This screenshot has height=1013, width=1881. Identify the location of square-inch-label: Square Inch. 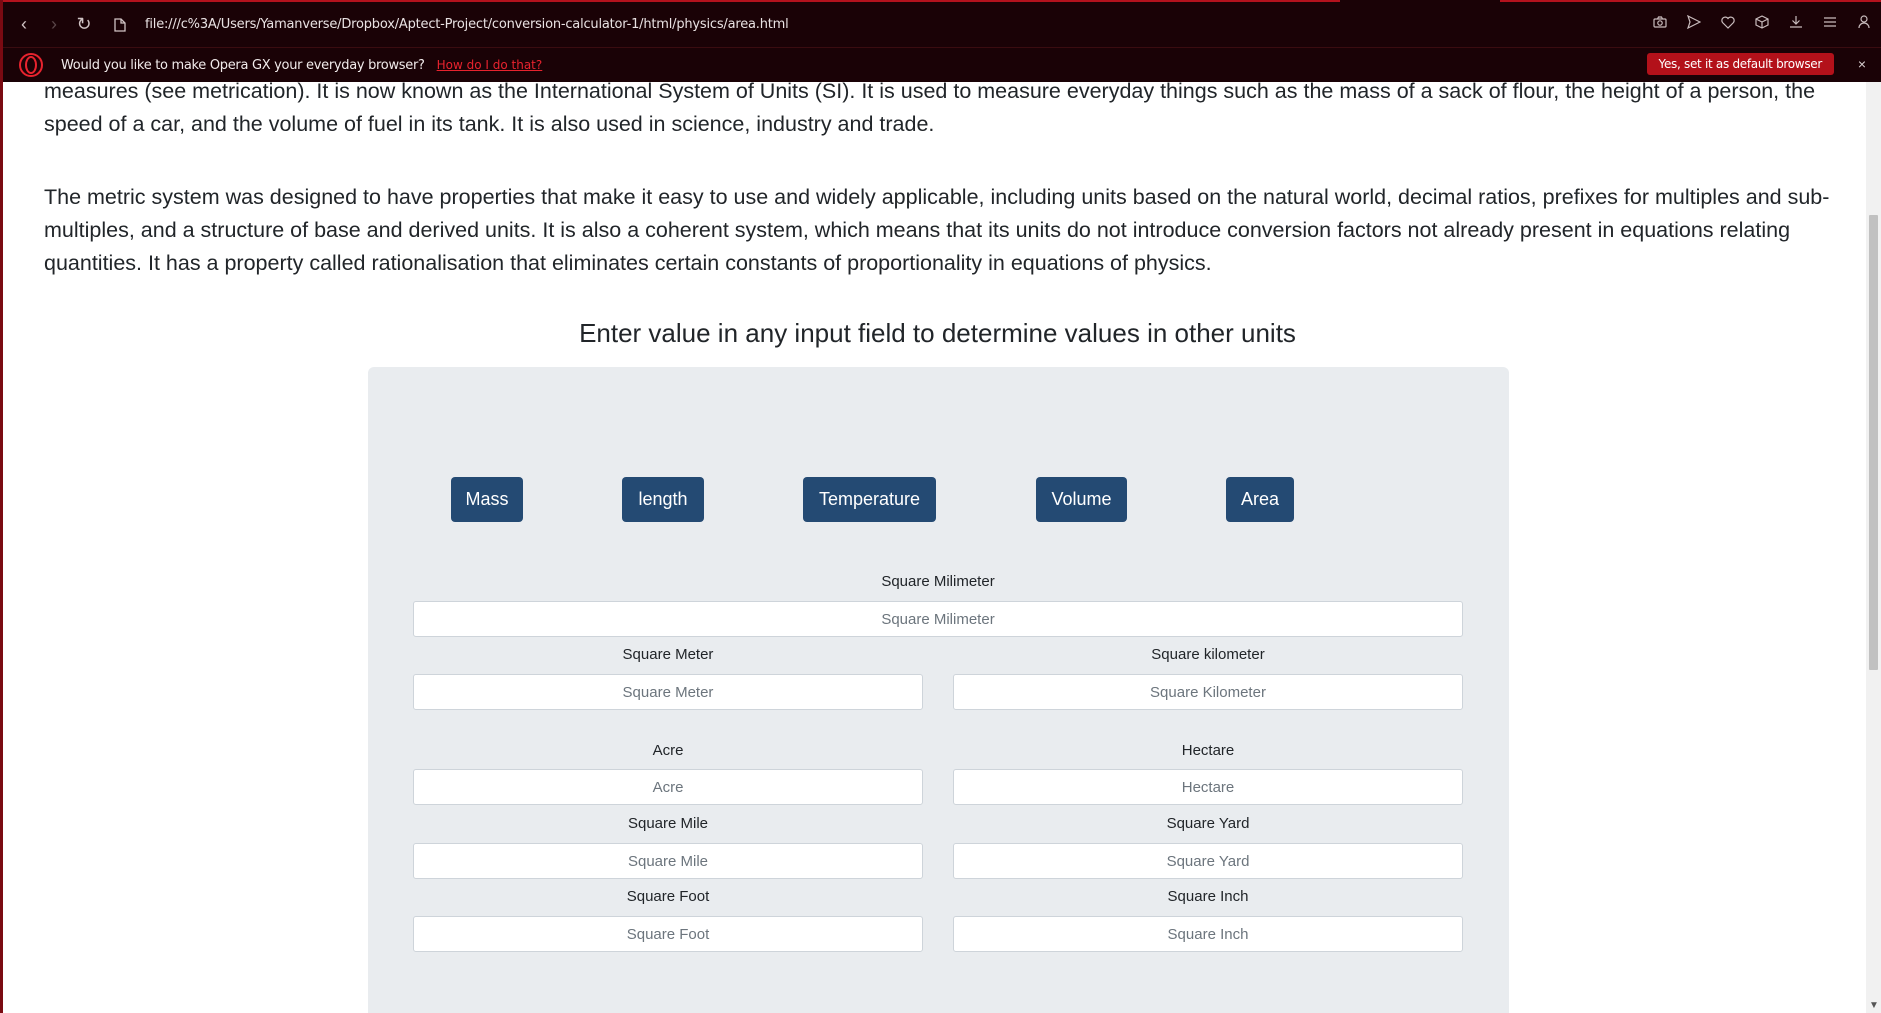
(1208, 896).